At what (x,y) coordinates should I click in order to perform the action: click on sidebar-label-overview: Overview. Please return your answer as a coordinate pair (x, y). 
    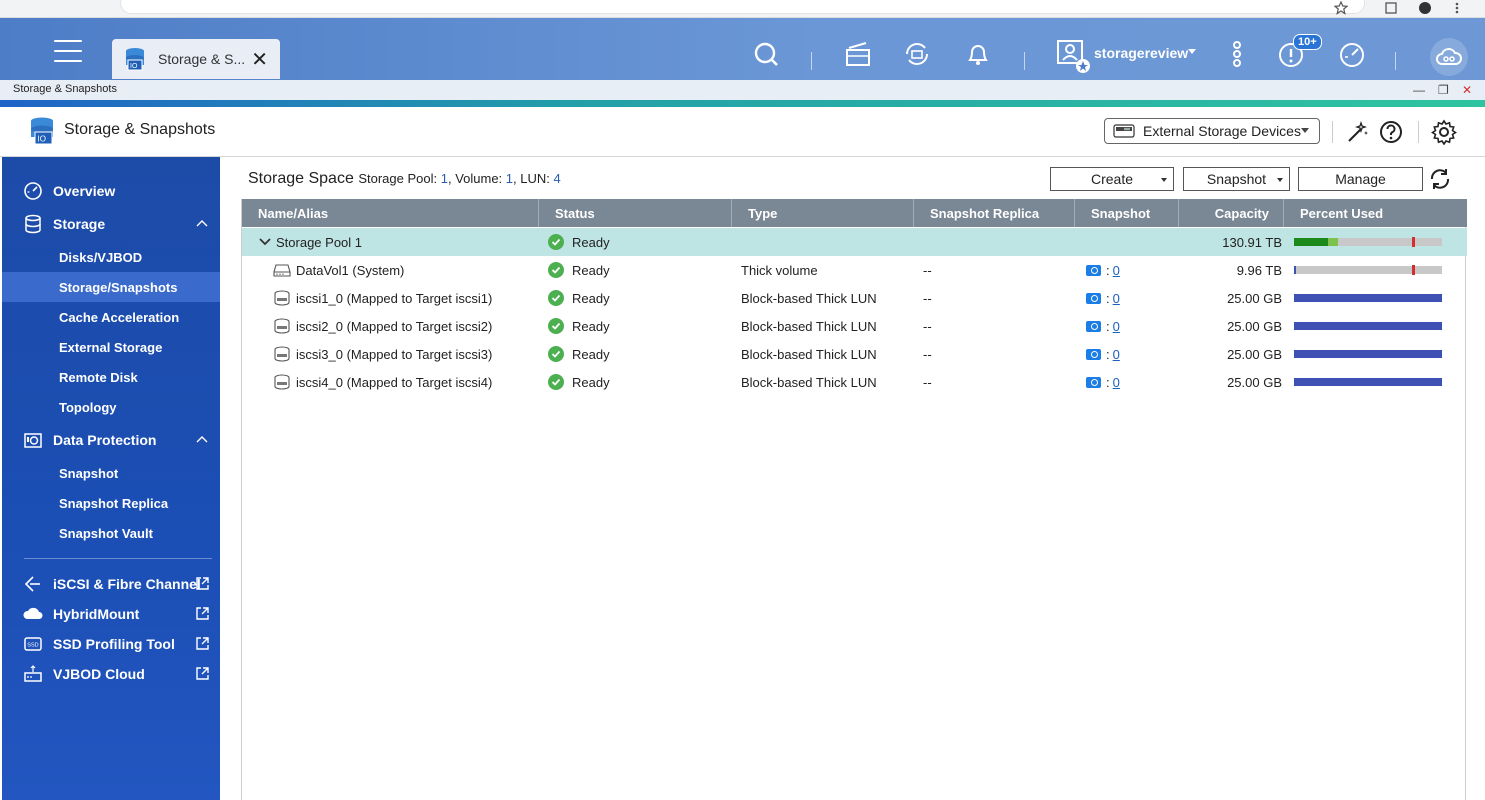
    Looking at the image, I should click on (84, 191).